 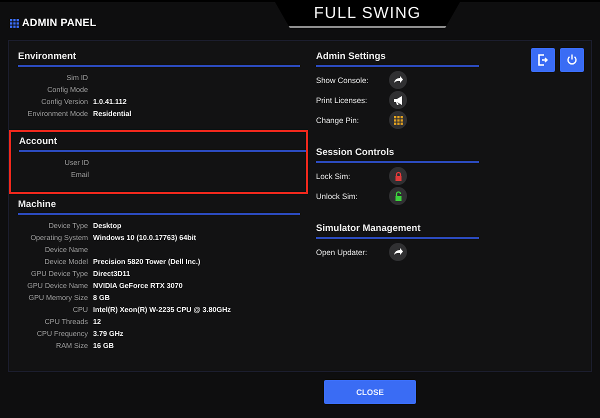 I want to click on section-heading: Simulator Management, so click(x=397, y=231).